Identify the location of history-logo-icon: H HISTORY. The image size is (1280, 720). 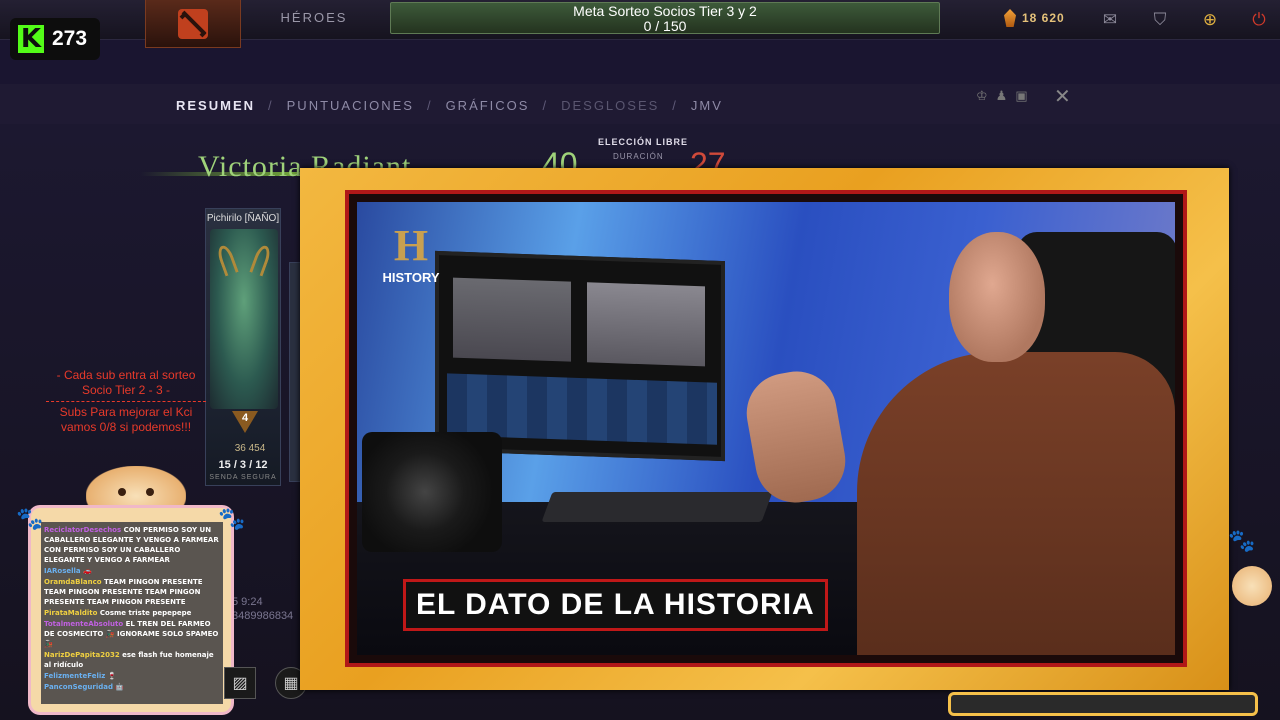
(411, 253).